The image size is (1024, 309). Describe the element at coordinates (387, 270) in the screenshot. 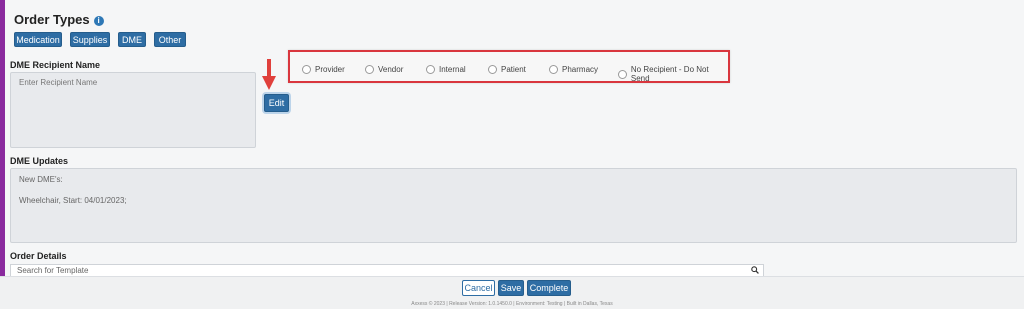

I see `template-search-input: Search for Template` at that location.